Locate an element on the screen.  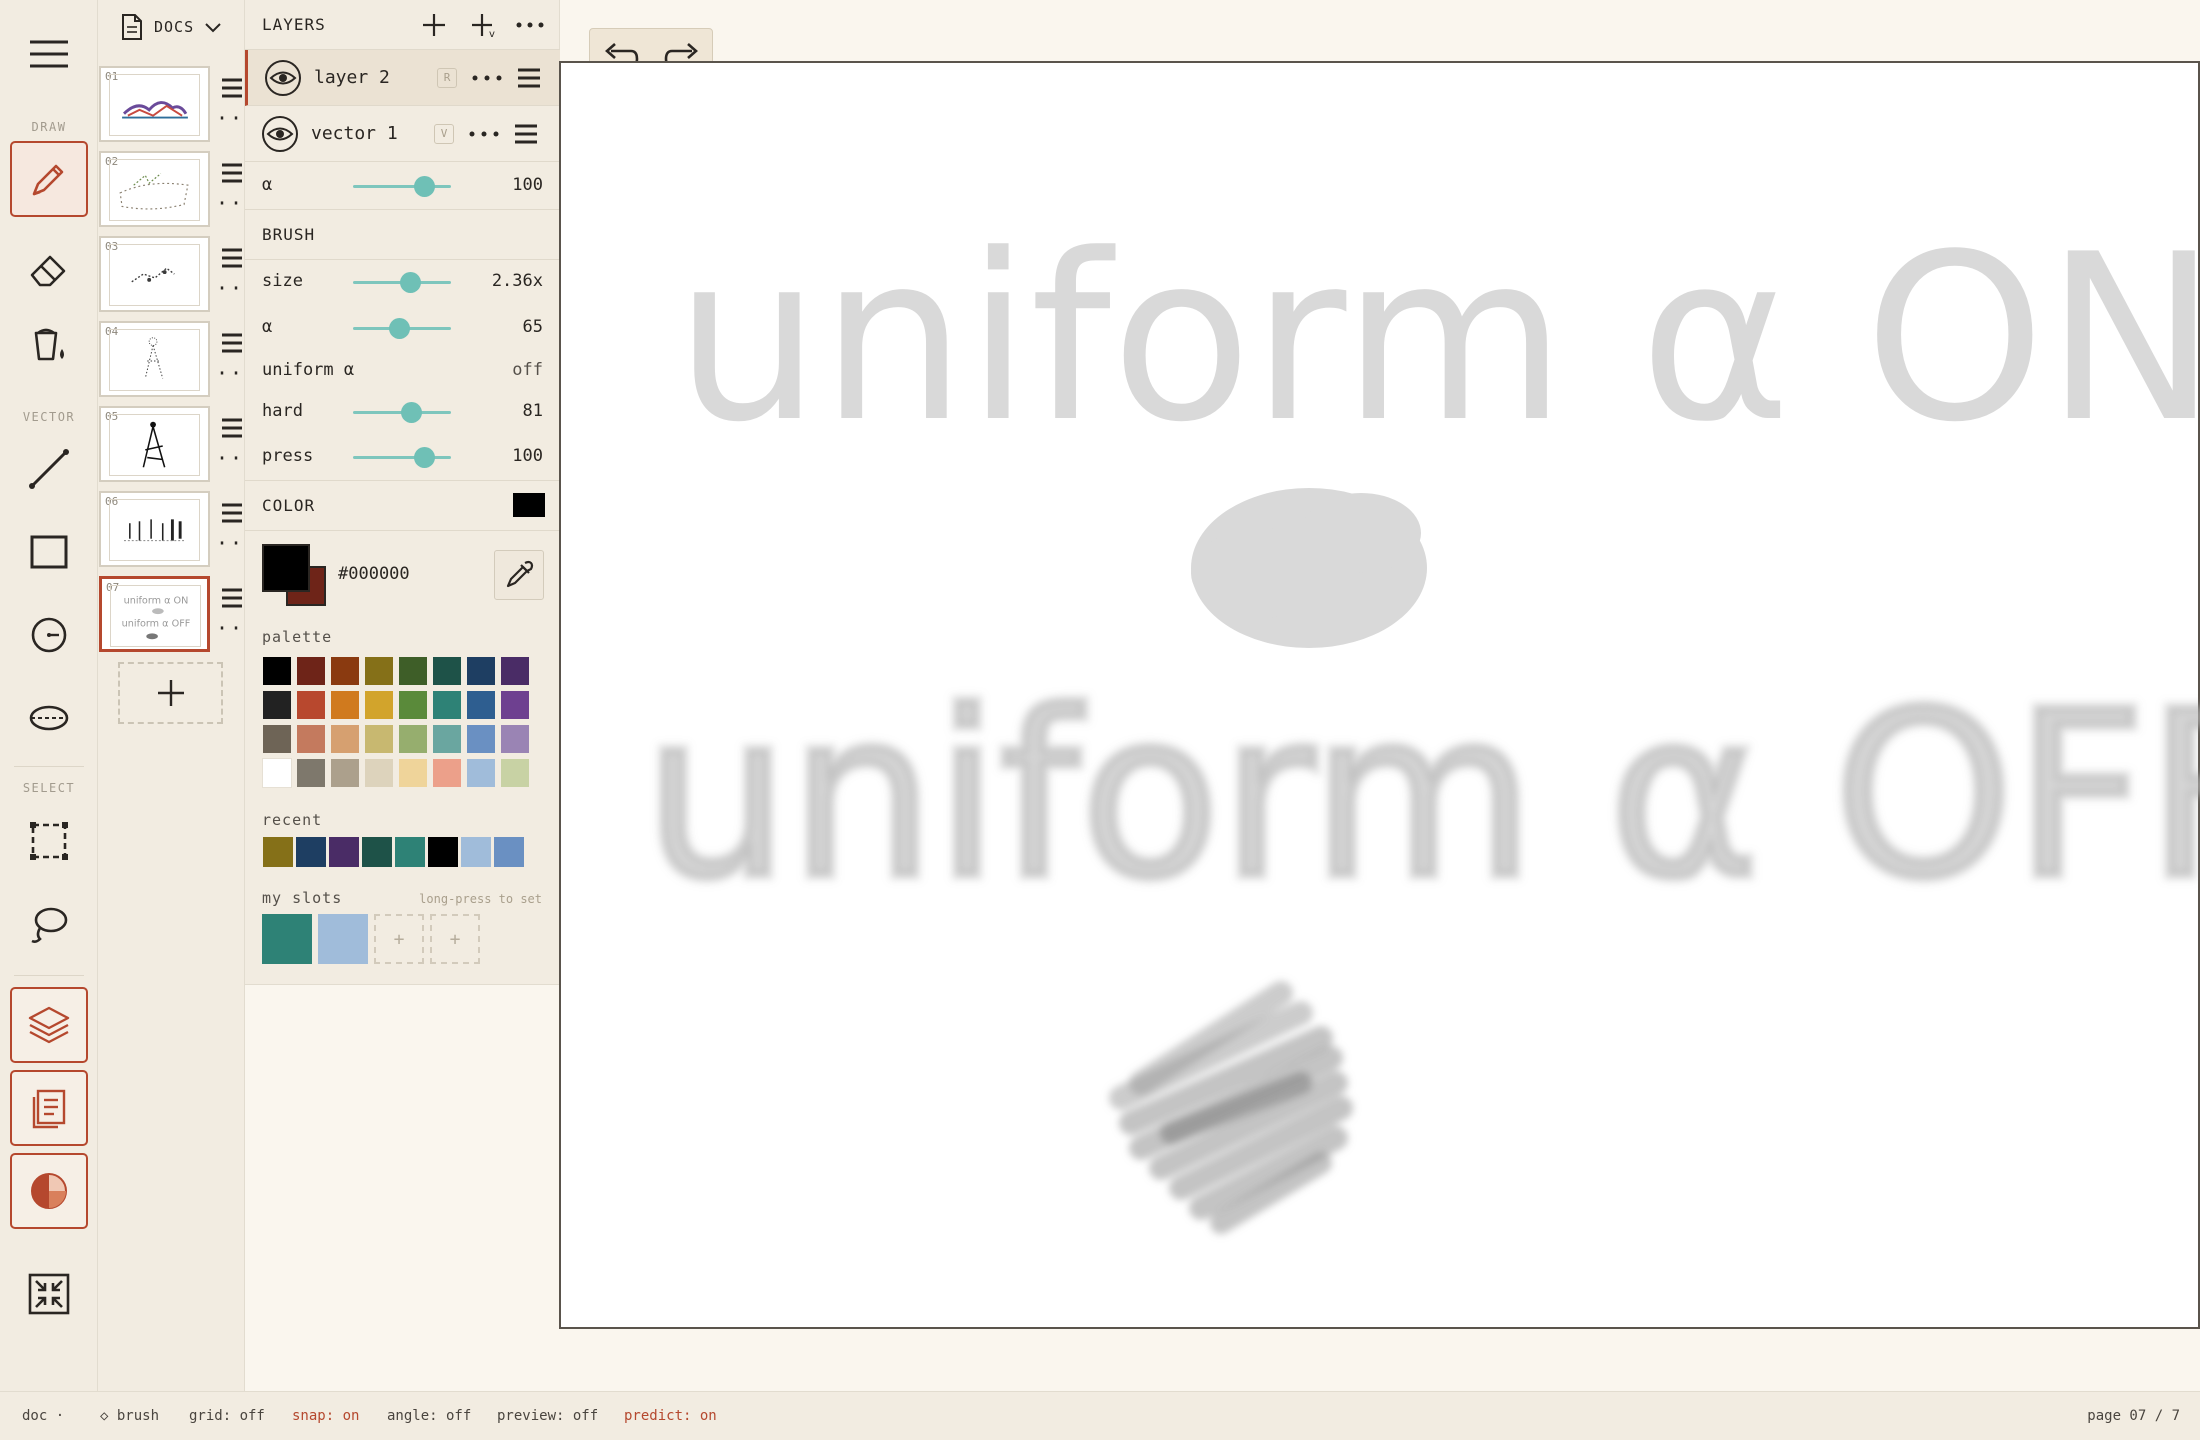
lasso-tool-button is located at coordinates (49, 924).